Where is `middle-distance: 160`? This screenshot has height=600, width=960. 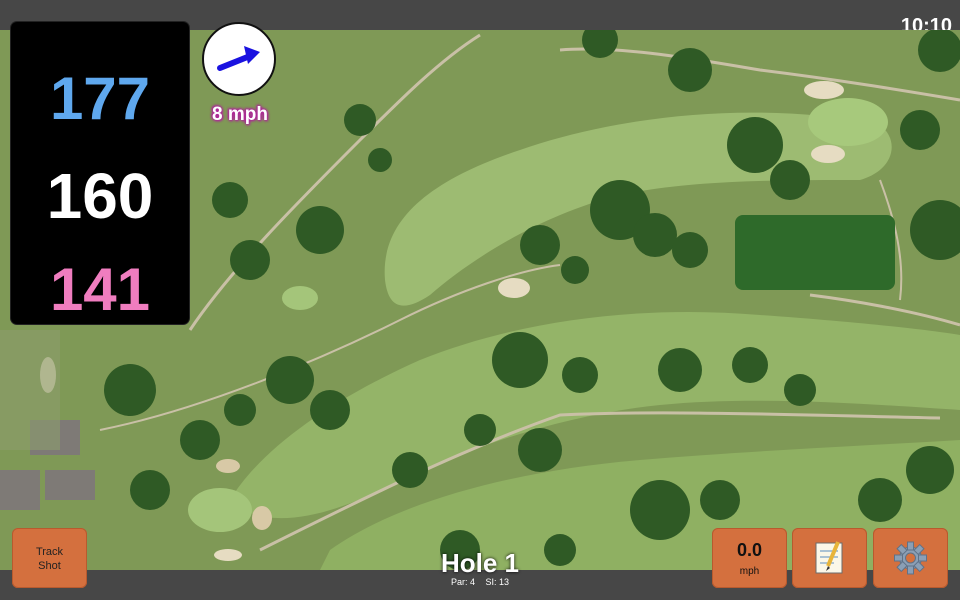 middle-distance: 160 is located at coordinates (100, 196).